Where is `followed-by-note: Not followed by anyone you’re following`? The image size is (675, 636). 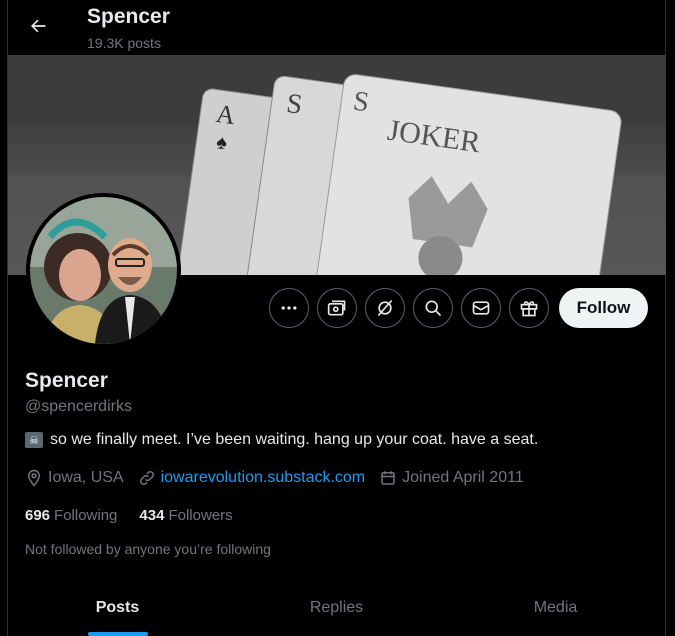
followed-by-note: Not followed by anyone you’re following is located at coordinates (148, 549).